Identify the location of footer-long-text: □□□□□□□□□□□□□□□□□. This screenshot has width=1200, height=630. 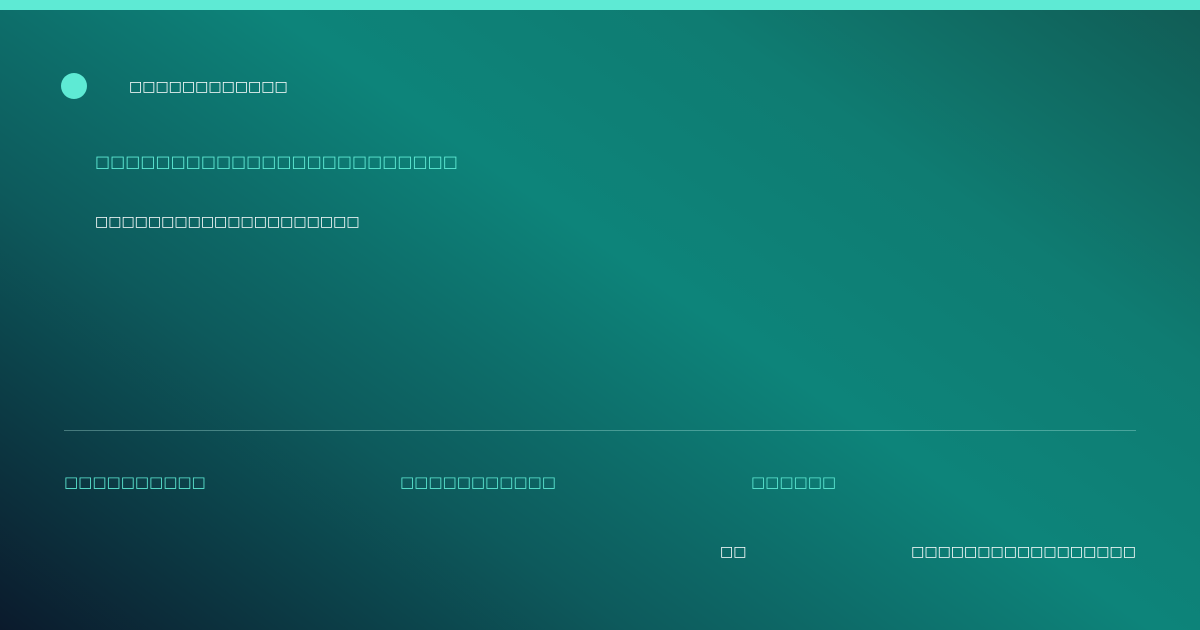
(1023, 552).